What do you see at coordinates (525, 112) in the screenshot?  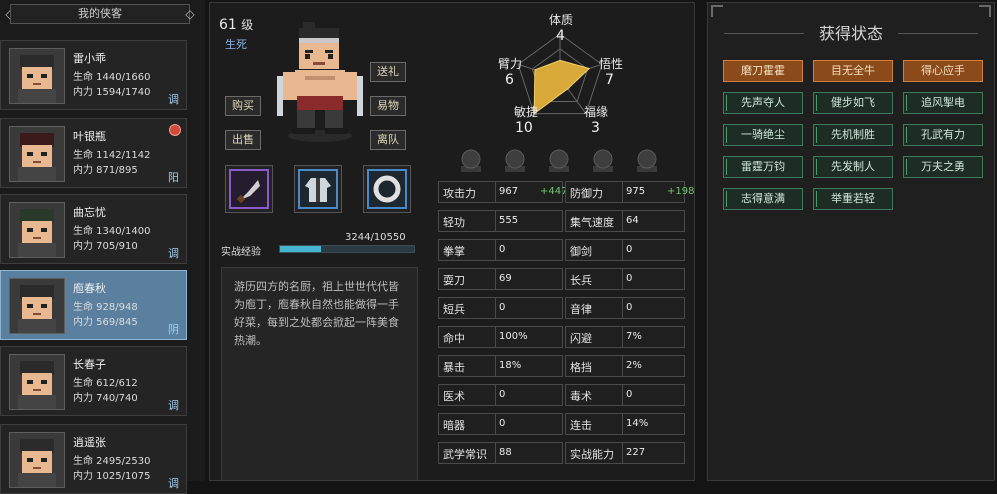 I see `radar-label-minjie: 敏捷` at bounding box center [525, 112].